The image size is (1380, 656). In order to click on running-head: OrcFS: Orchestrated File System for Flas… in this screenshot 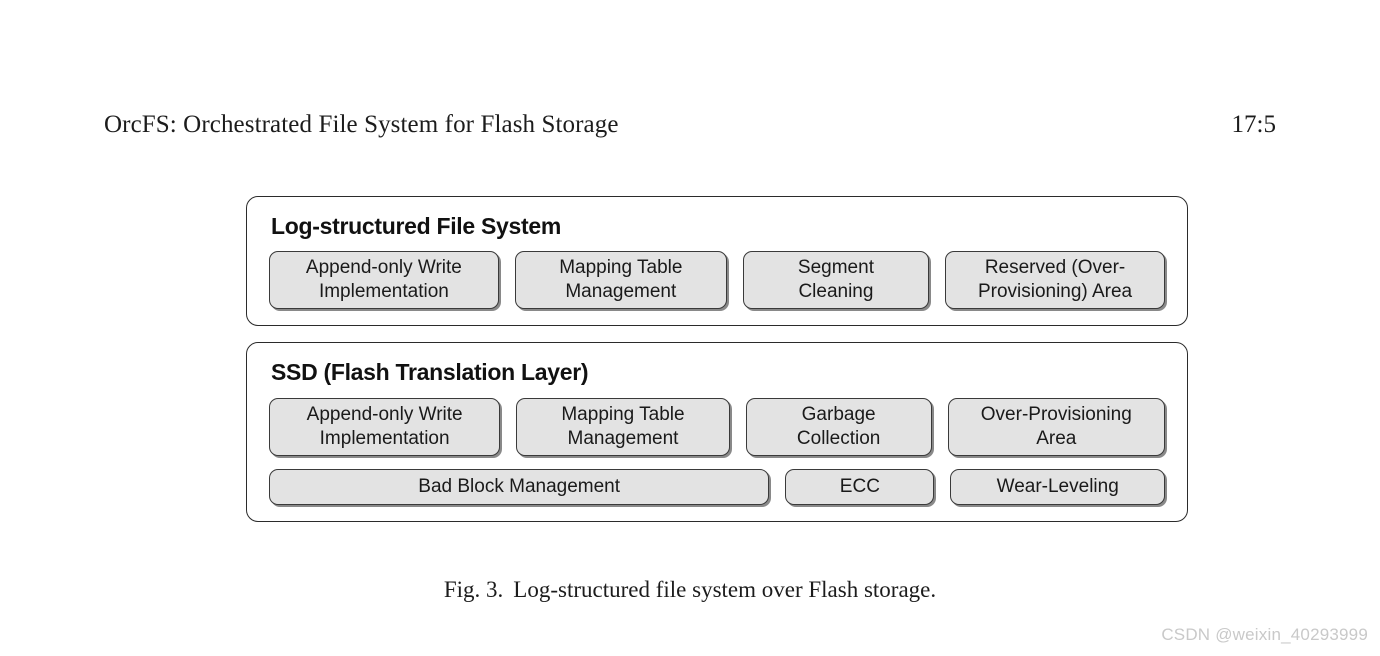, I will do `click(690, 125)`.